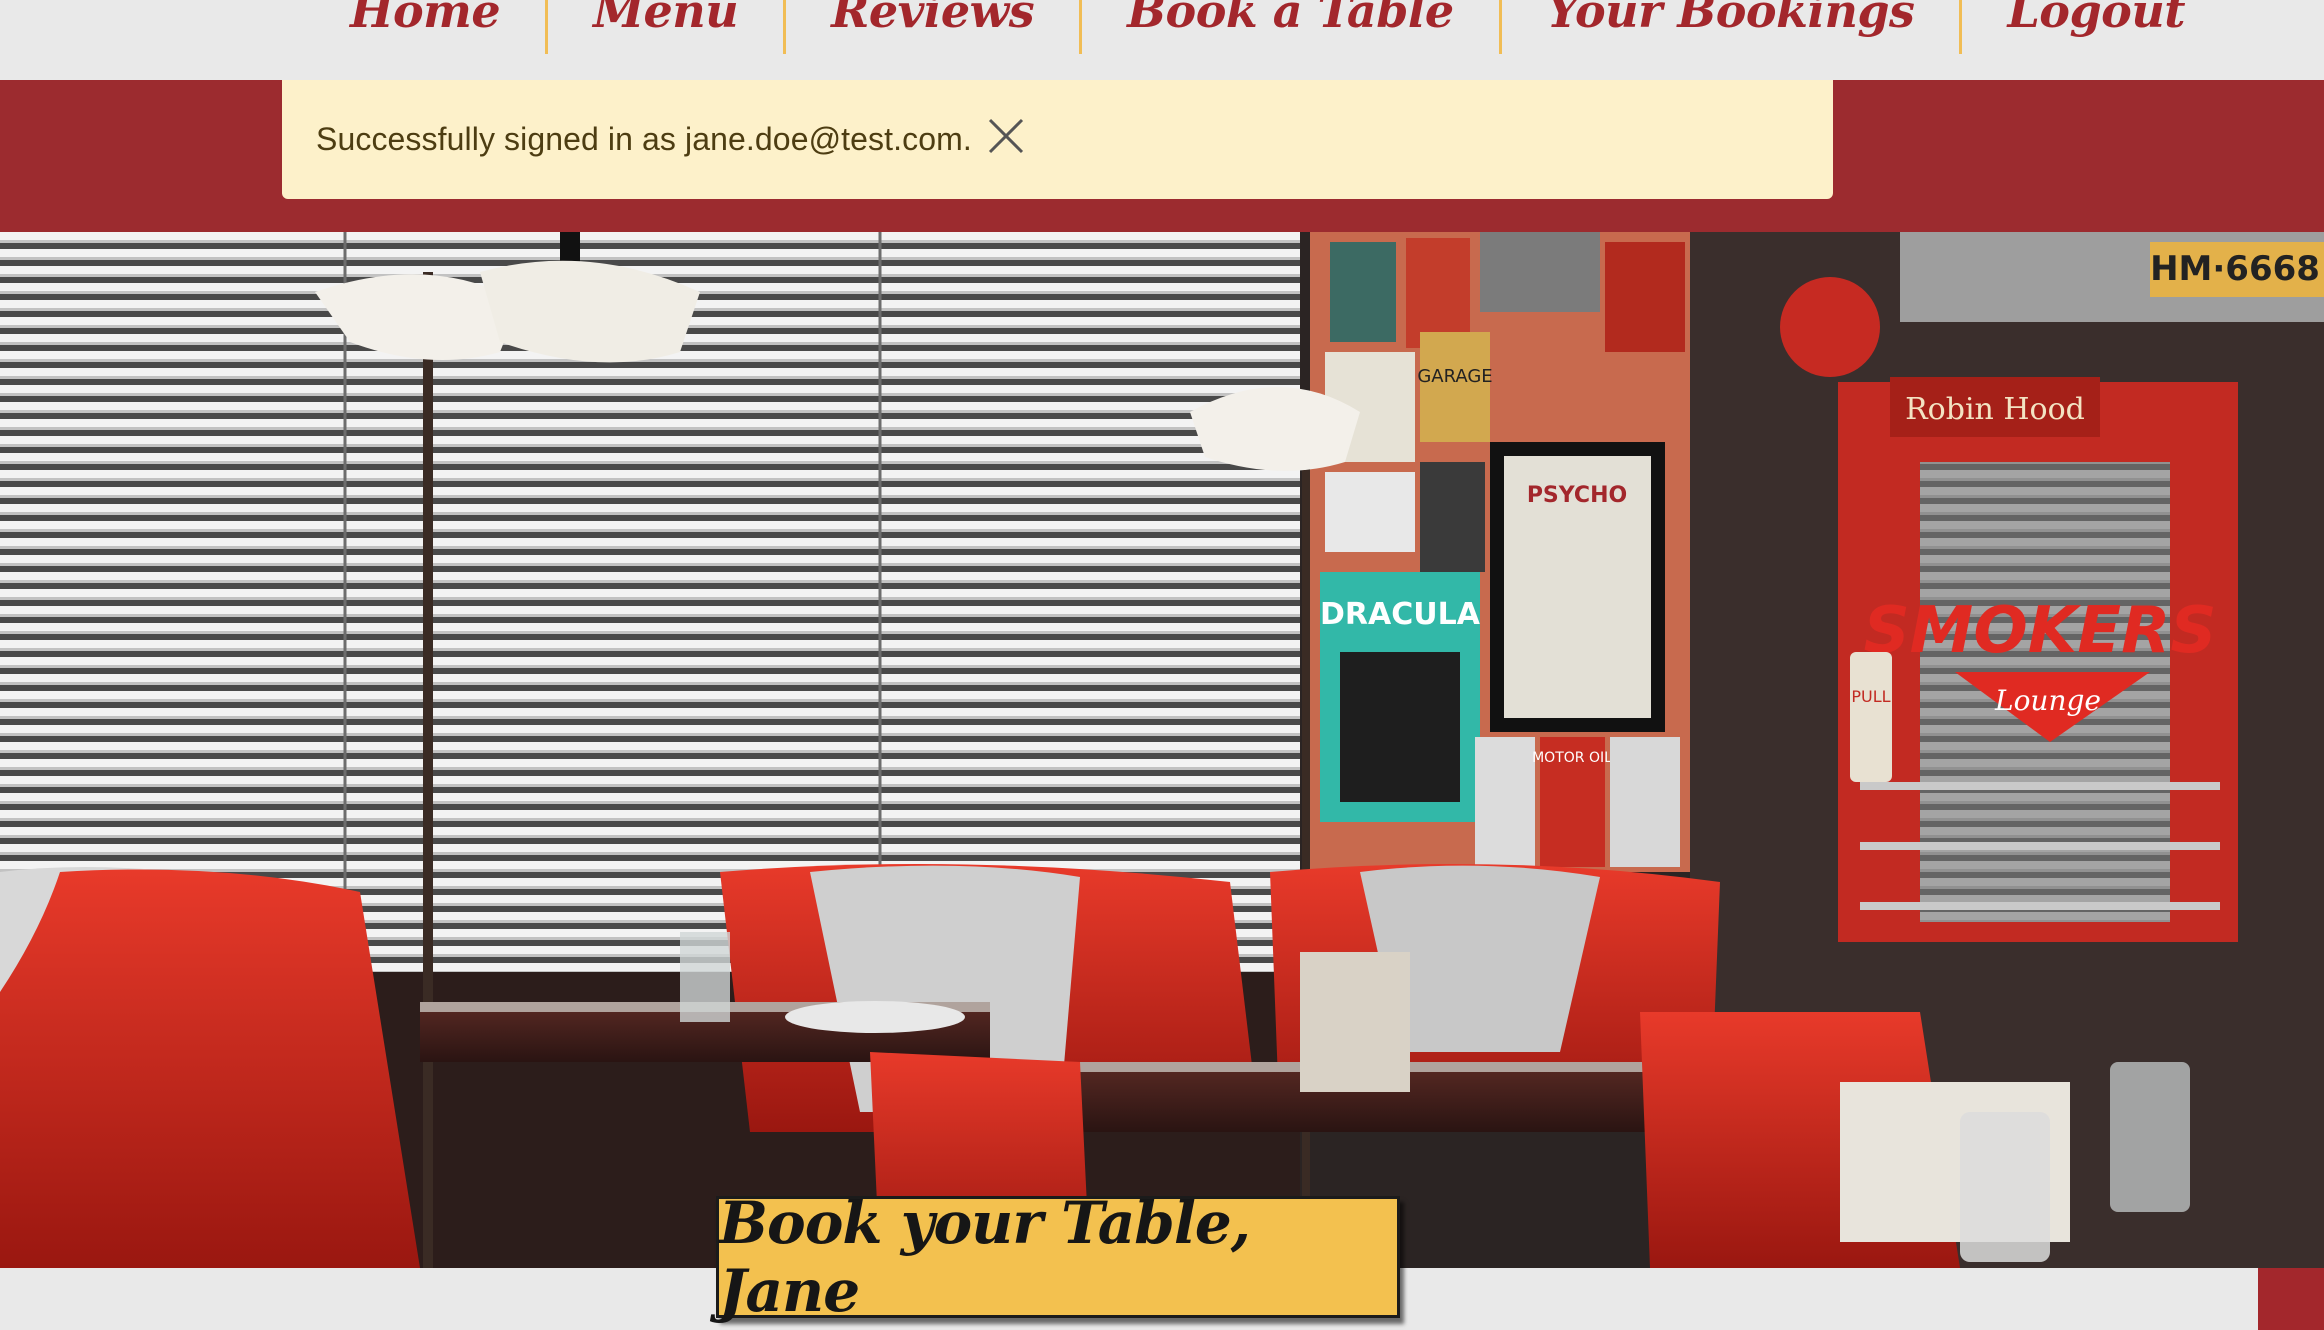 The width and height of the screenshot is (2324, 1330). Describe the element at coordinates (2096, 27) in the screenshot. I see `nav-logout-link: Logout` at that location.